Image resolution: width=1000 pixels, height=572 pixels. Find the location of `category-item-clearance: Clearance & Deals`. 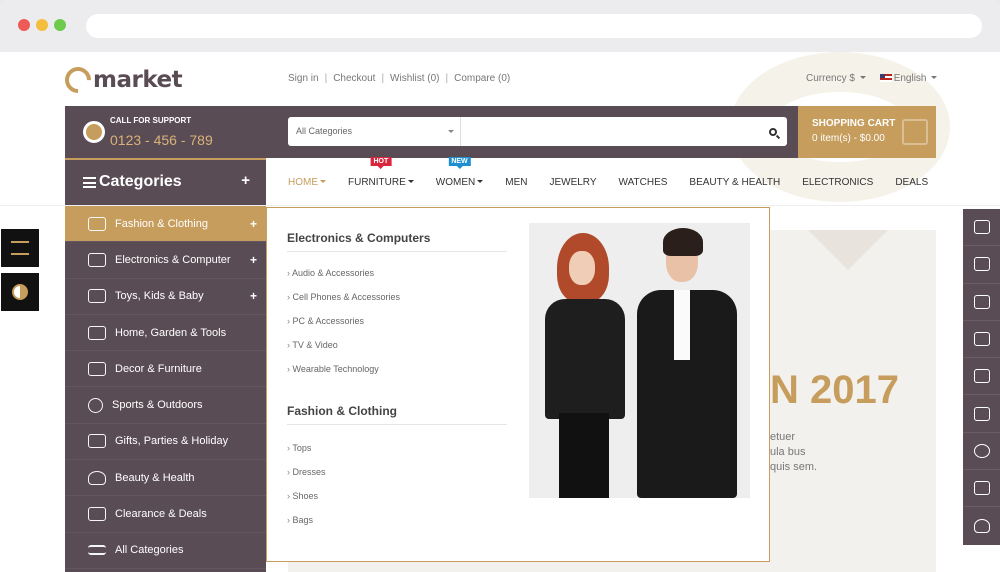

category-item-clearance: Clearance & Deals is located at coordinates (165, 514).